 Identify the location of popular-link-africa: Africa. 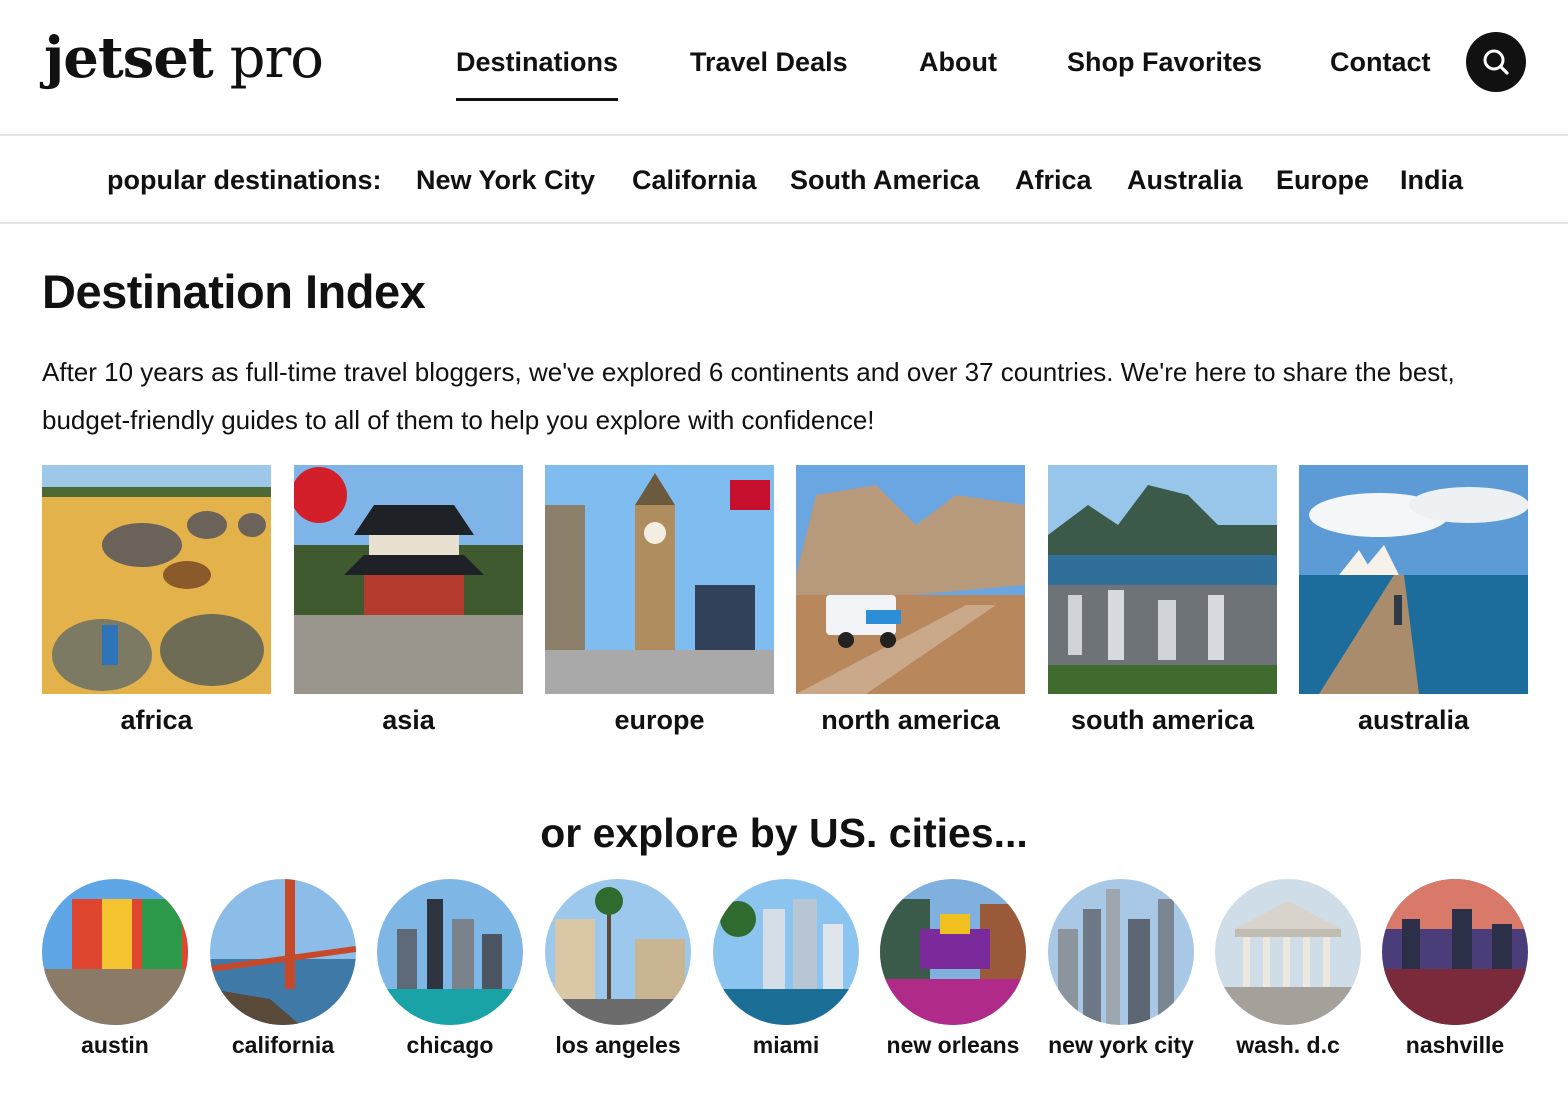
(1053, 180).